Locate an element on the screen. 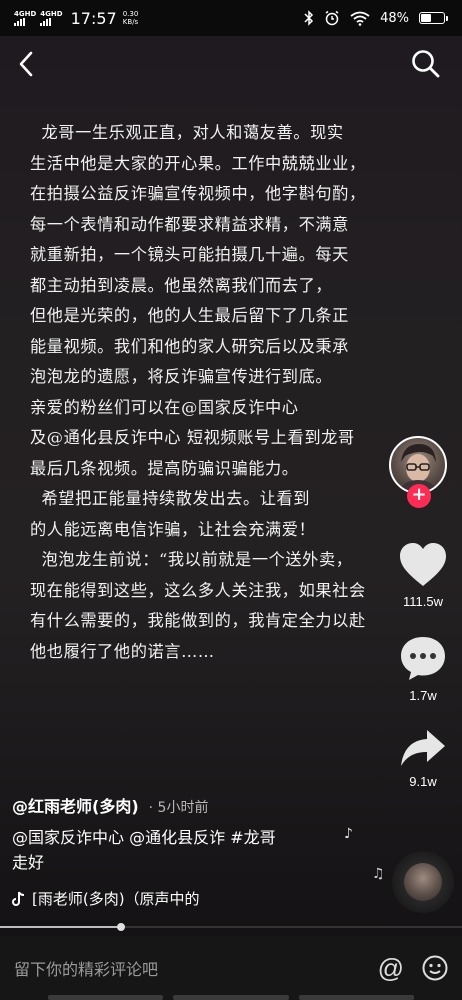 Image resolution: width=462 pixels, height=1000 pixels. comment-button: 1.7w is located at coordinates (423, 668).